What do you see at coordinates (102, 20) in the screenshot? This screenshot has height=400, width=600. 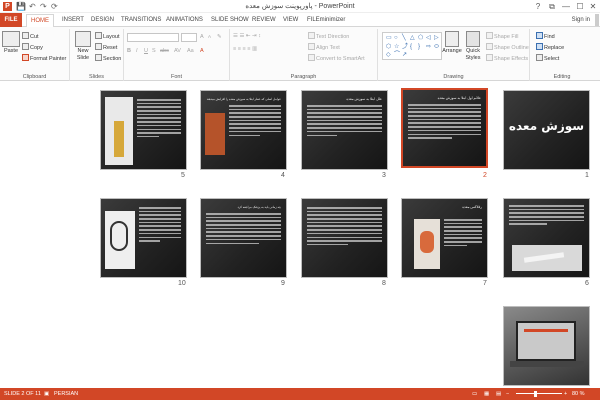 I see `tab-design: DESIGN` at bounding box center [102, 20].